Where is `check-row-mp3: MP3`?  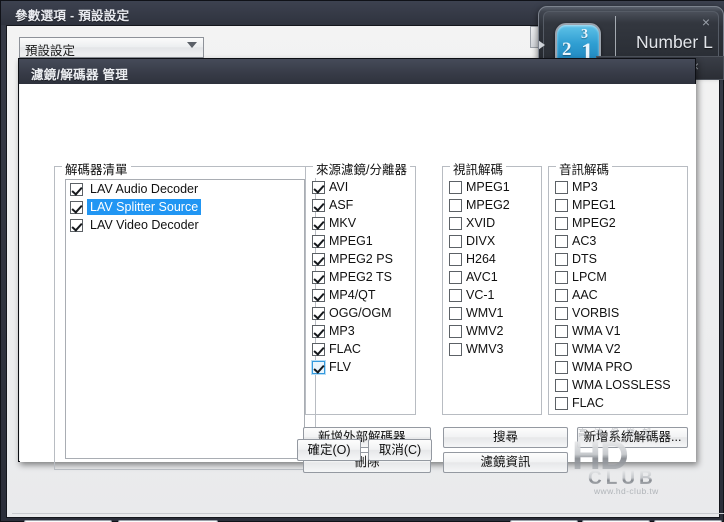 check-row-mp3: MP3 is located at coordinates (360, 331).